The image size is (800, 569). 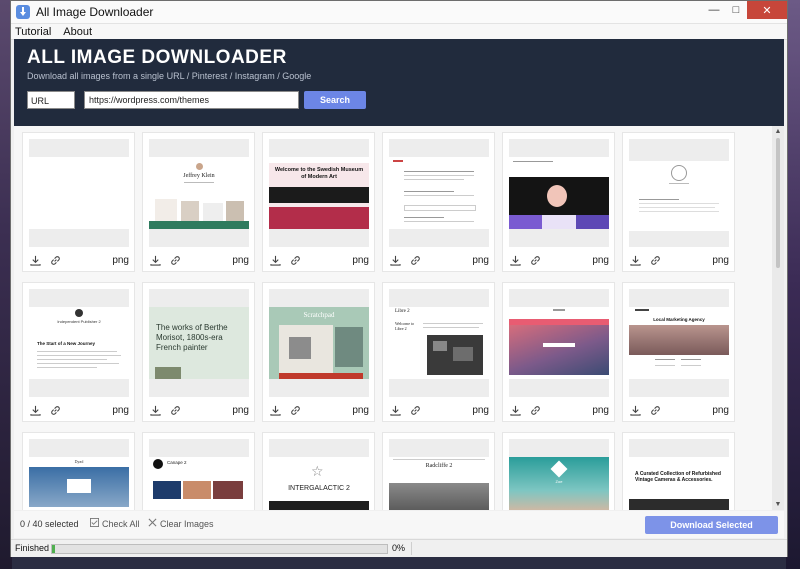 I want to click on image-thumbnail: Local Marketing Agency, so click(x=679, y=343).